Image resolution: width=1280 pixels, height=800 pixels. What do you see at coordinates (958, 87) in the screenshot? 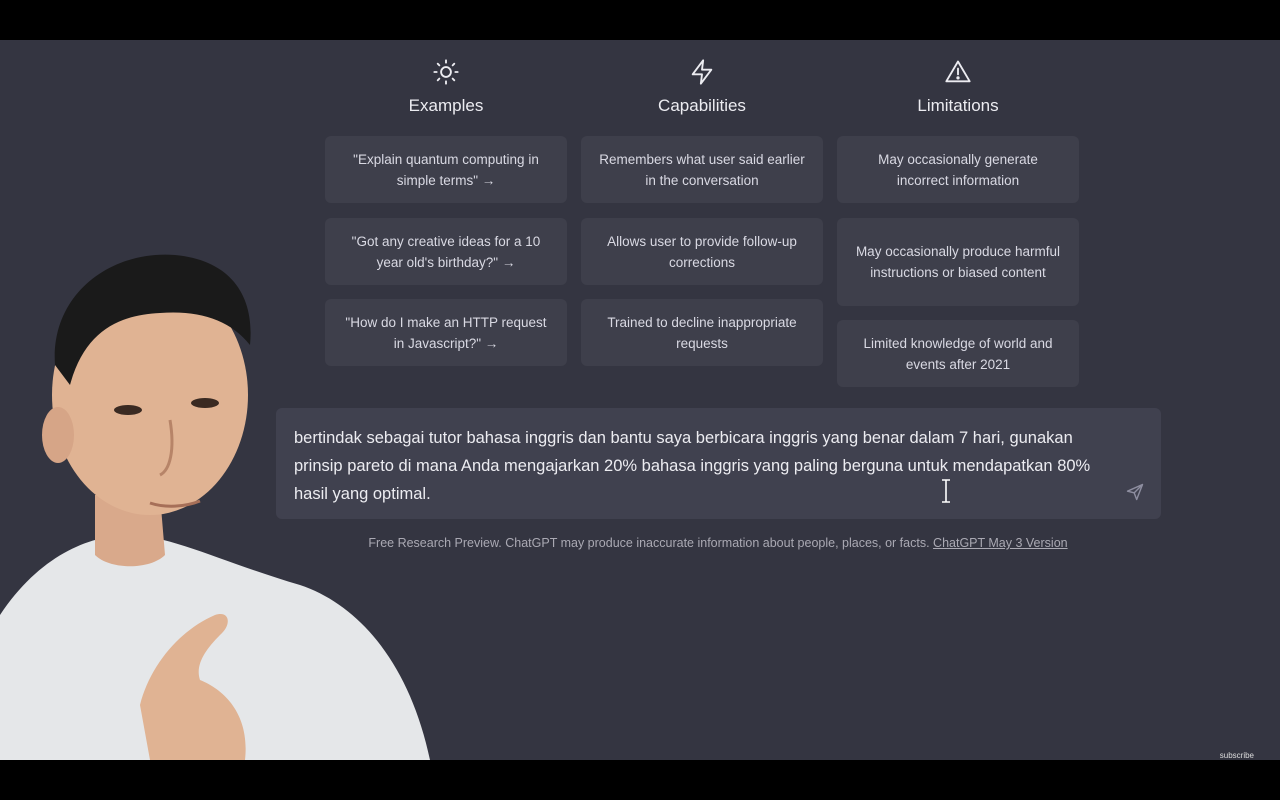
I see `limitations-header: Limitations` at bounding box center [958, 87].